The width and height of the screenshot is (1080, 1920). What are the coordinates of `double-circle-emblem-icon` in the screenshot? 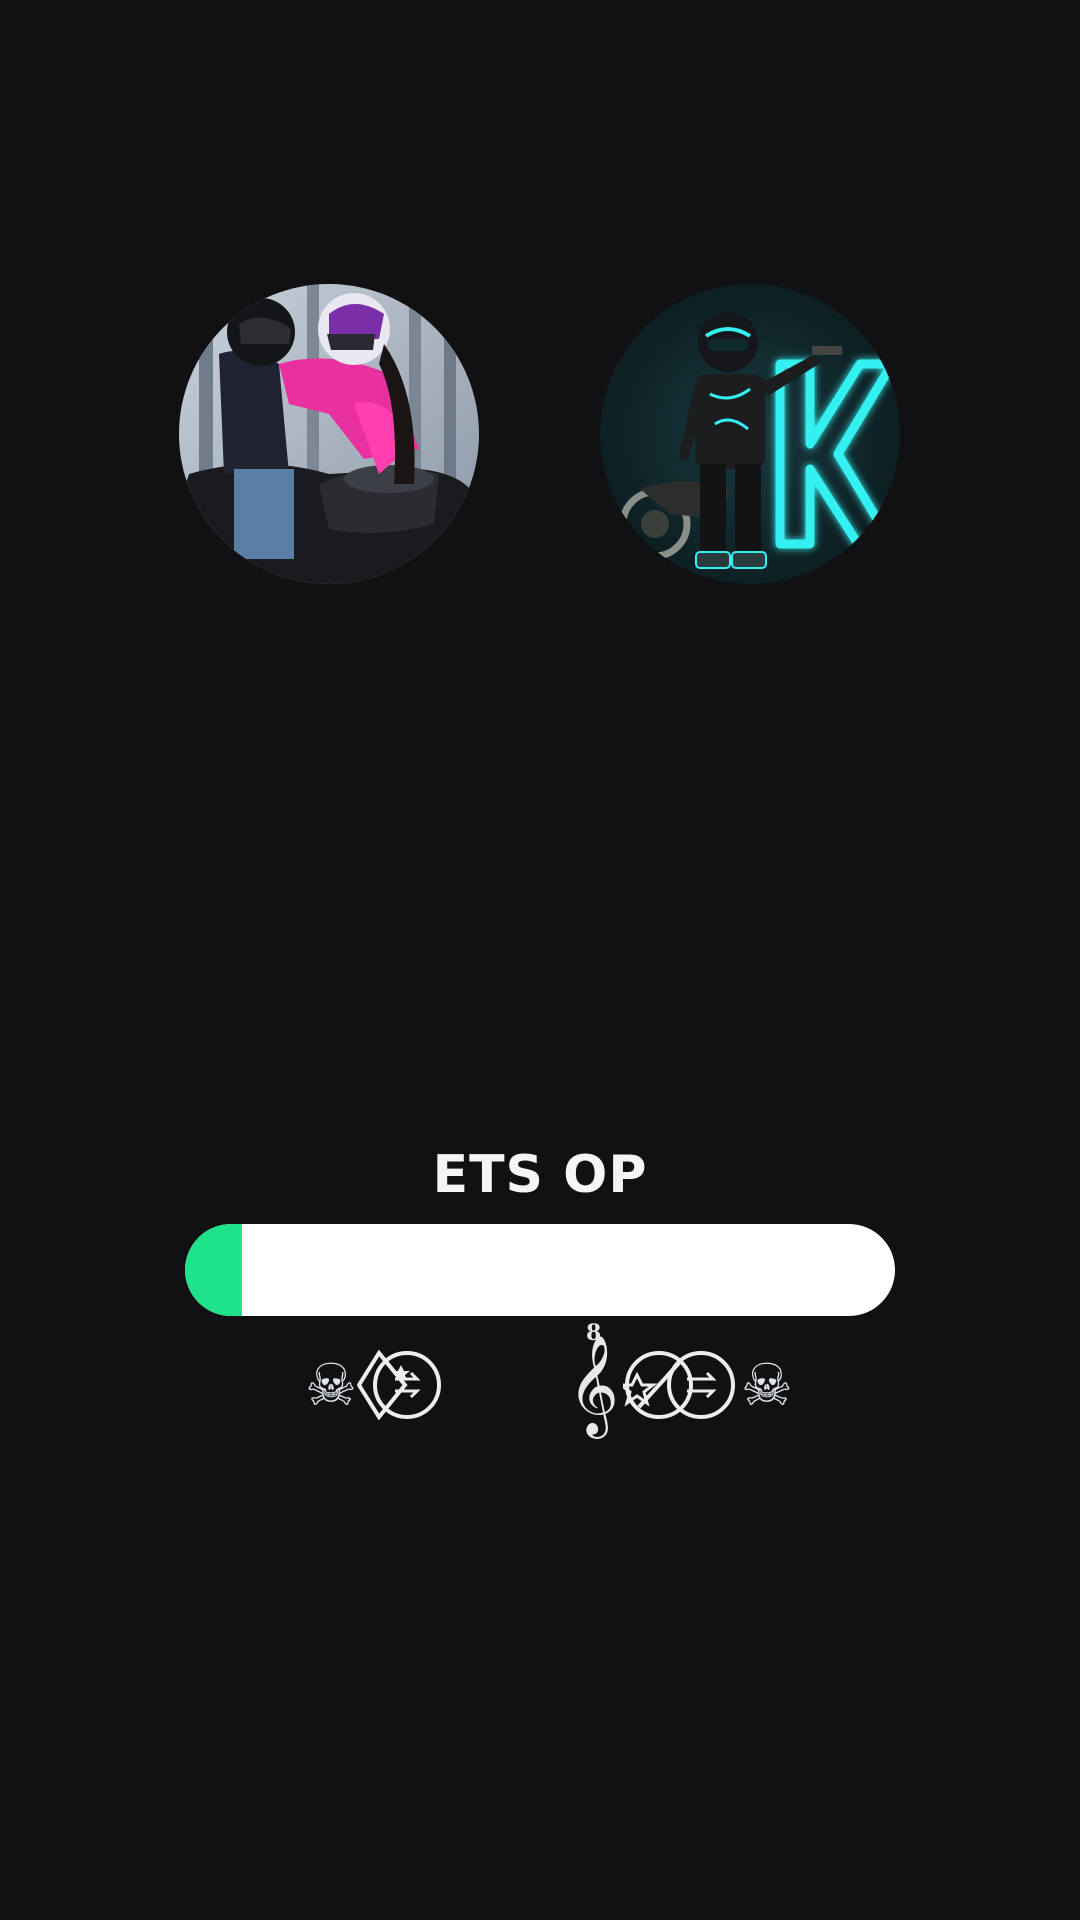 It's located at (681, 1385).